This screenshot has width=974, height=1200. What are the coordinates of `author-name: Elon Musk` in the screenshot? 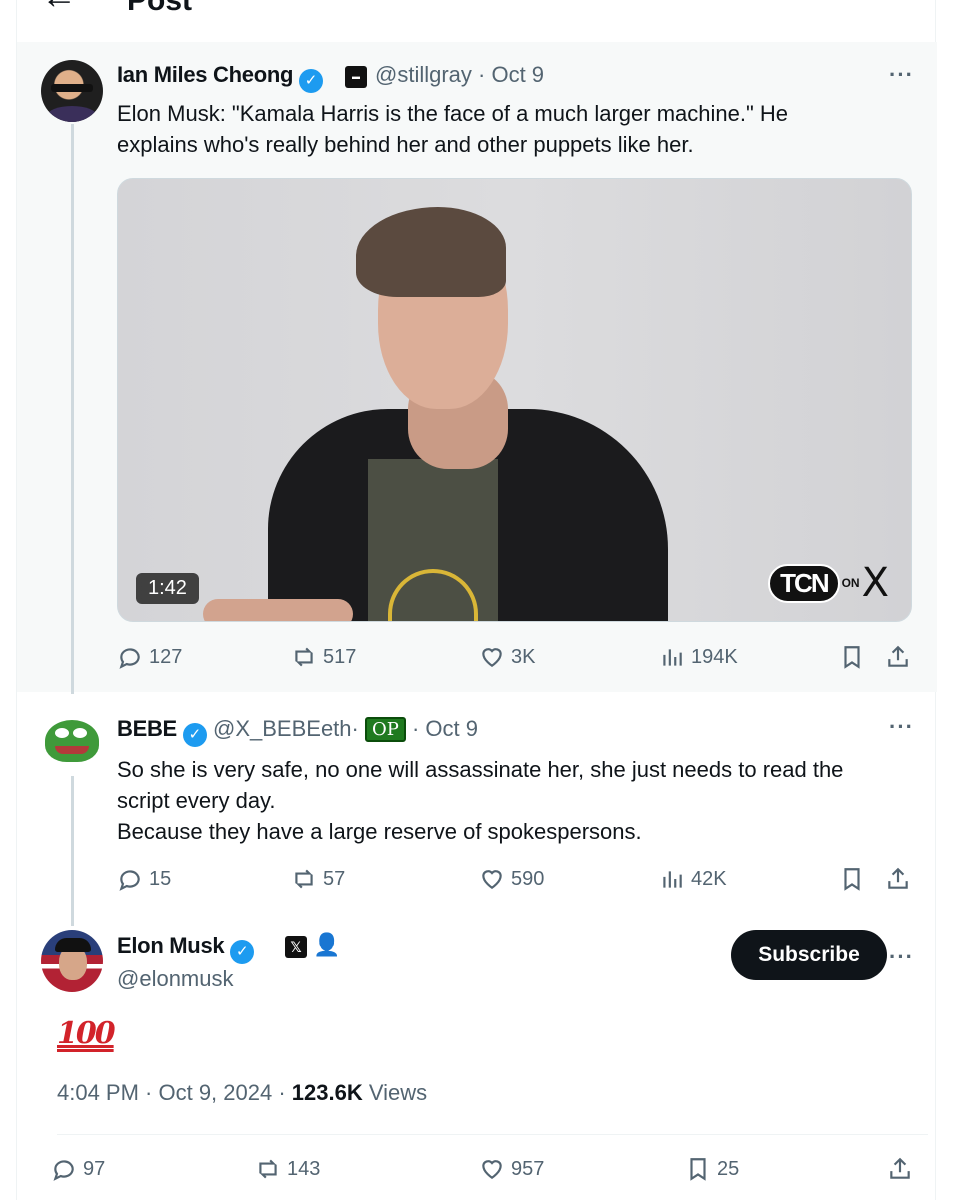 It's located at (171, 945).